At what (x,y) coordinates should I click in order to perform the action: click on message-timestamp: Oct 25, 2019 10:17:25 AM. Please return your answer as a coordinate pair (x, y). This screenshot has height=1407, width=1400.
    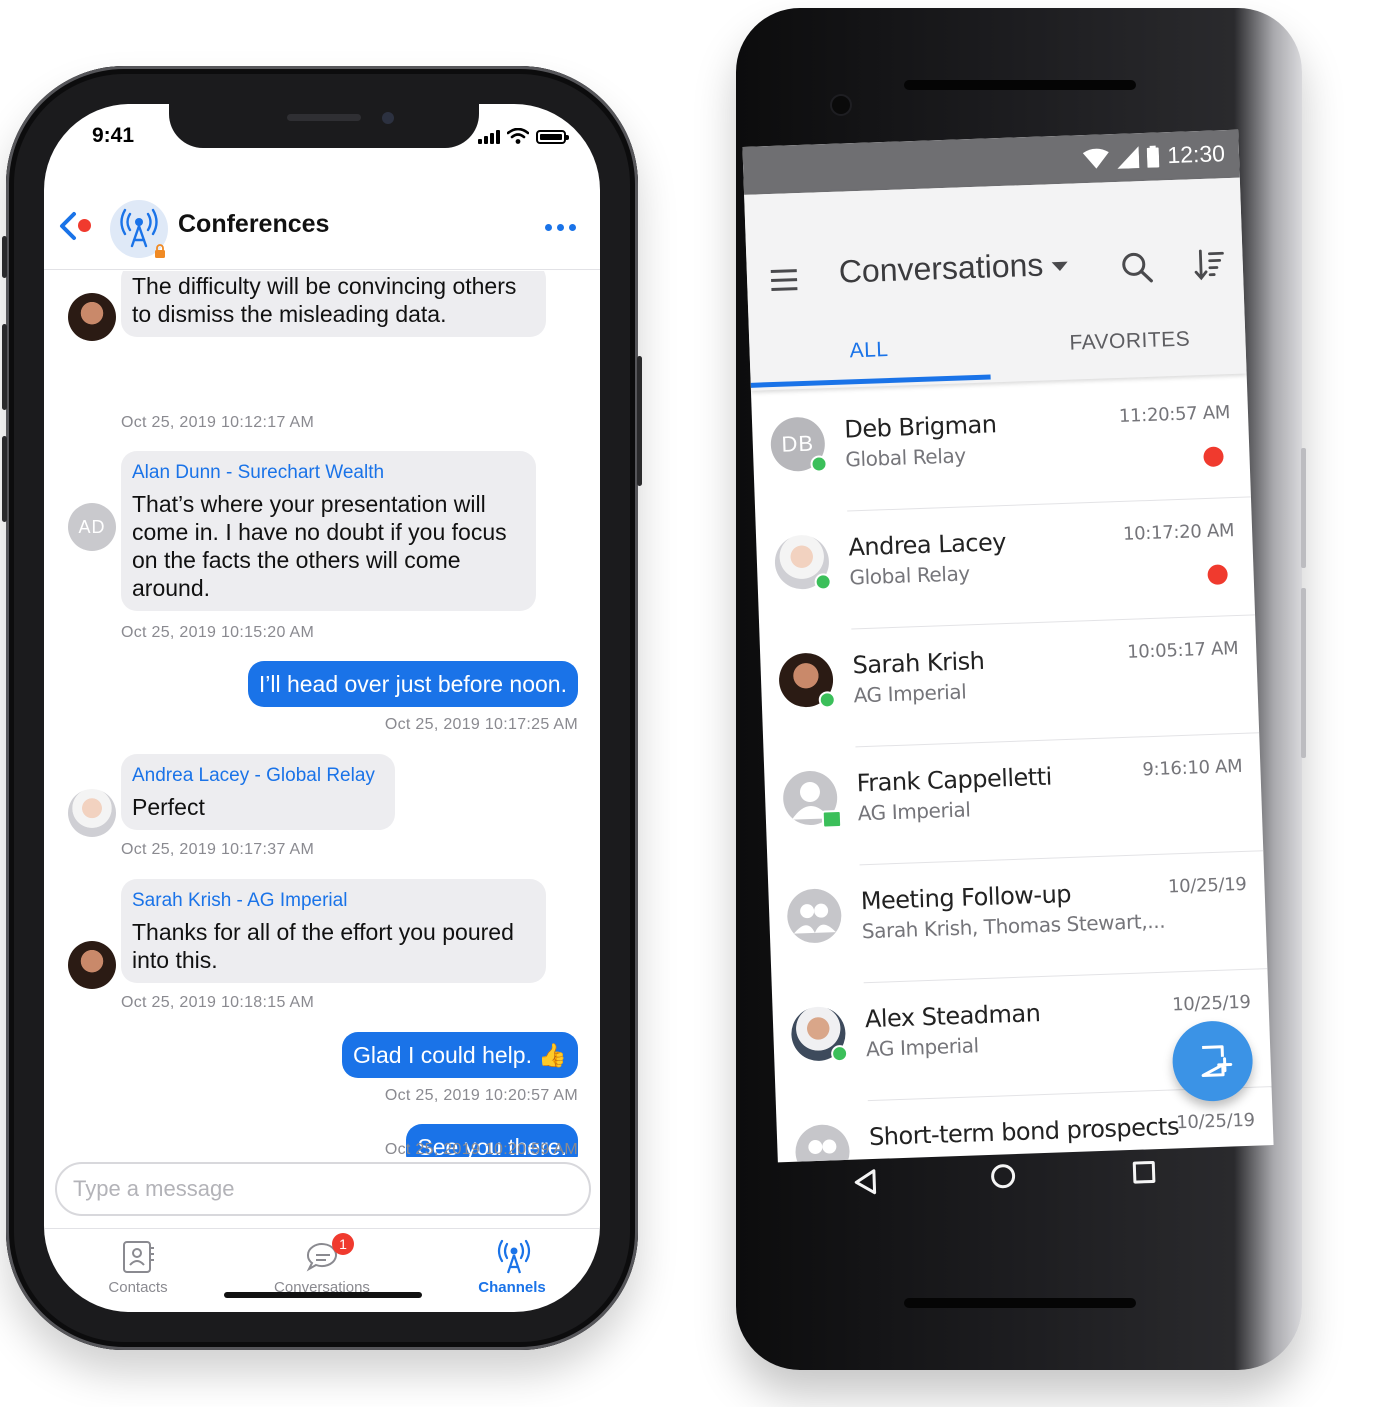
    Looking at the image, I should click on (481, 724).